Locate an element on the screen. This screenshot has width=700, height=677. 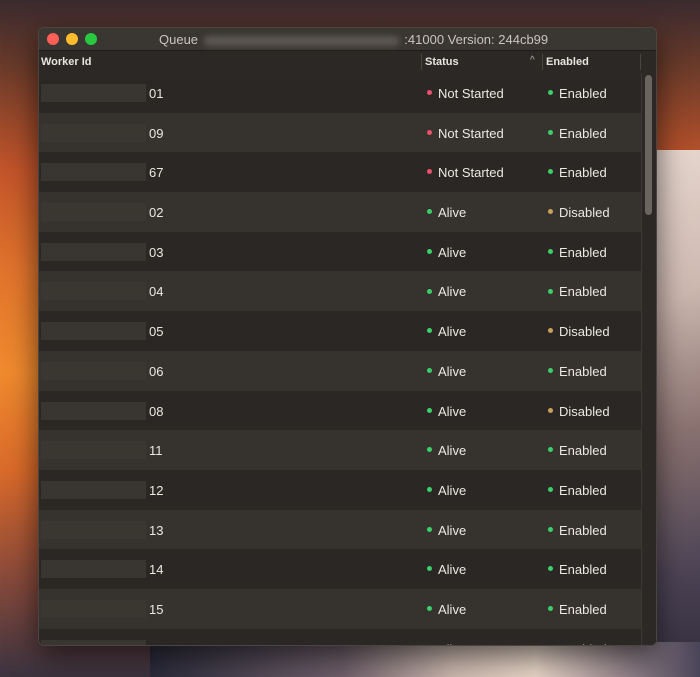
window-title: Queue :41000 Version: 244cb99 is located at coordinates (353, 39).